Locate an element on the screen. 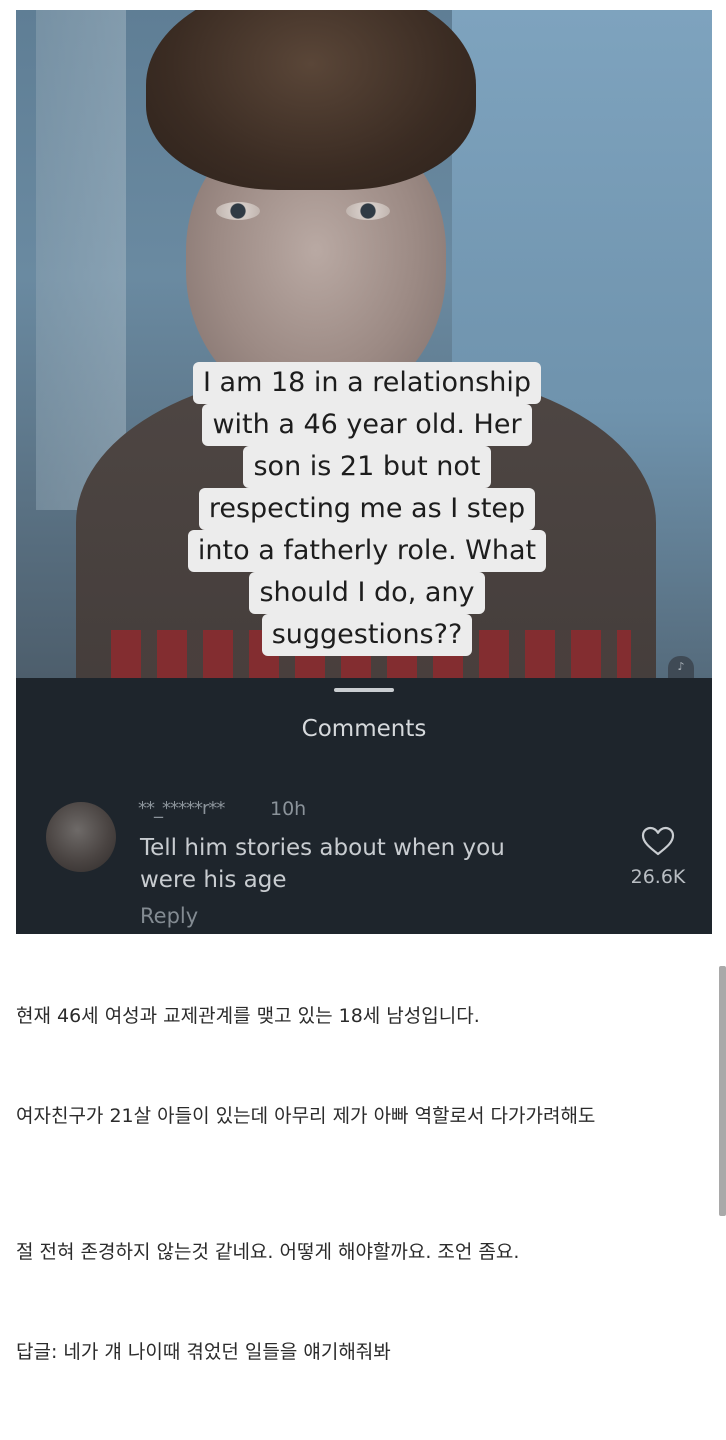  caption-line: into a fatherly role. What is located at coordinates (367, 551).